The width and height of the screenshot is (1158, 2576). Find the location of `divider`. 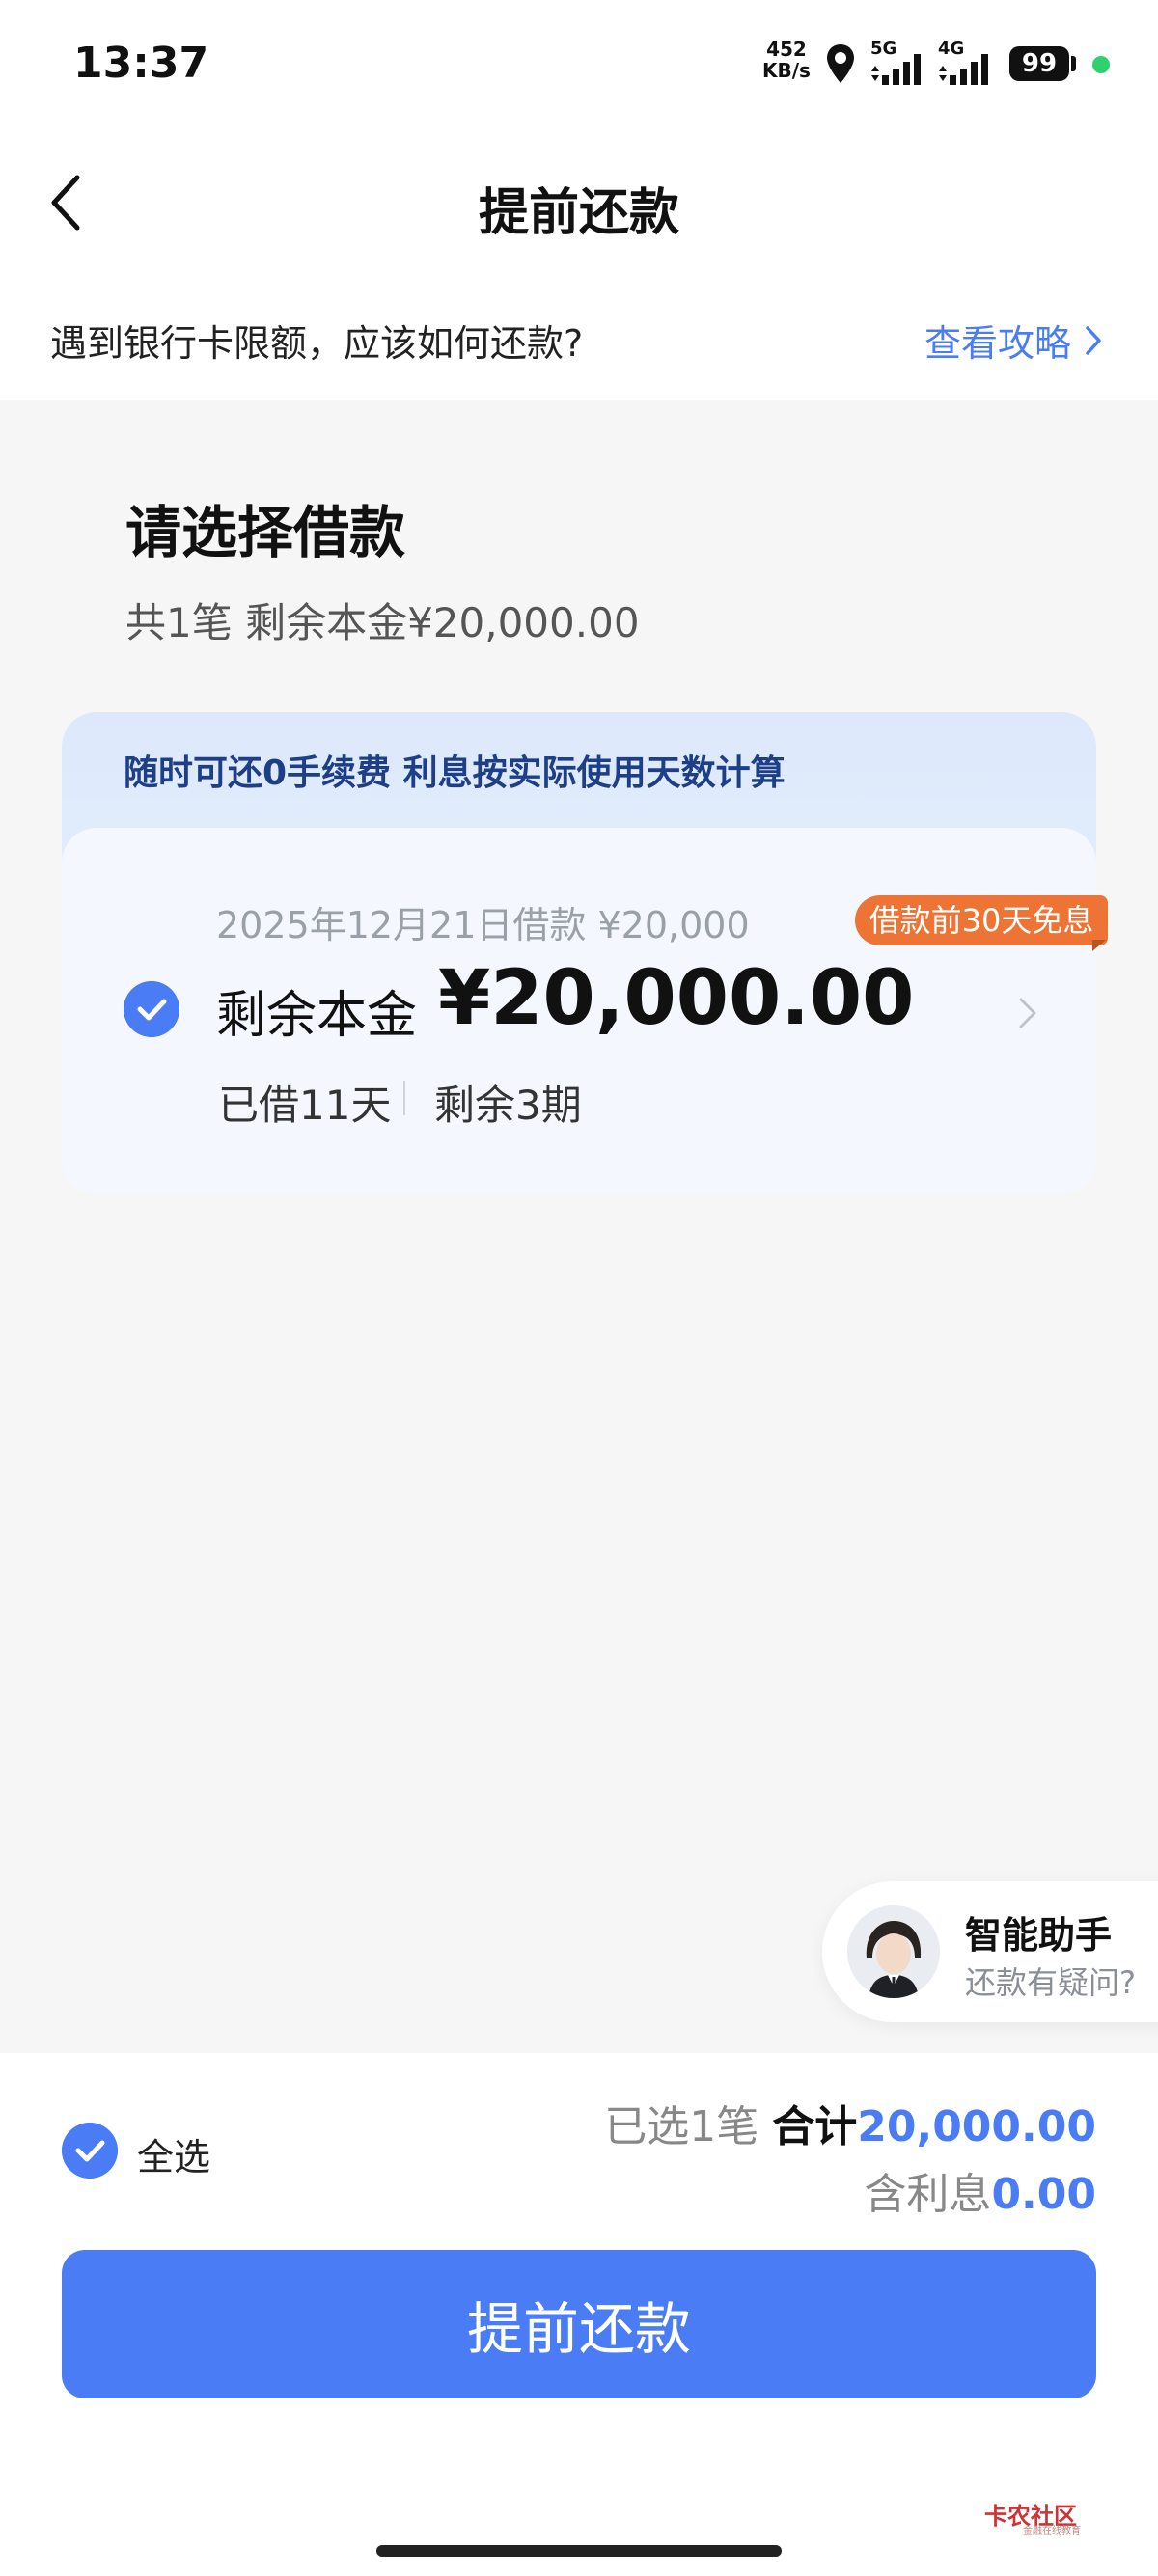

divider is located at coordinates (404, 1098).